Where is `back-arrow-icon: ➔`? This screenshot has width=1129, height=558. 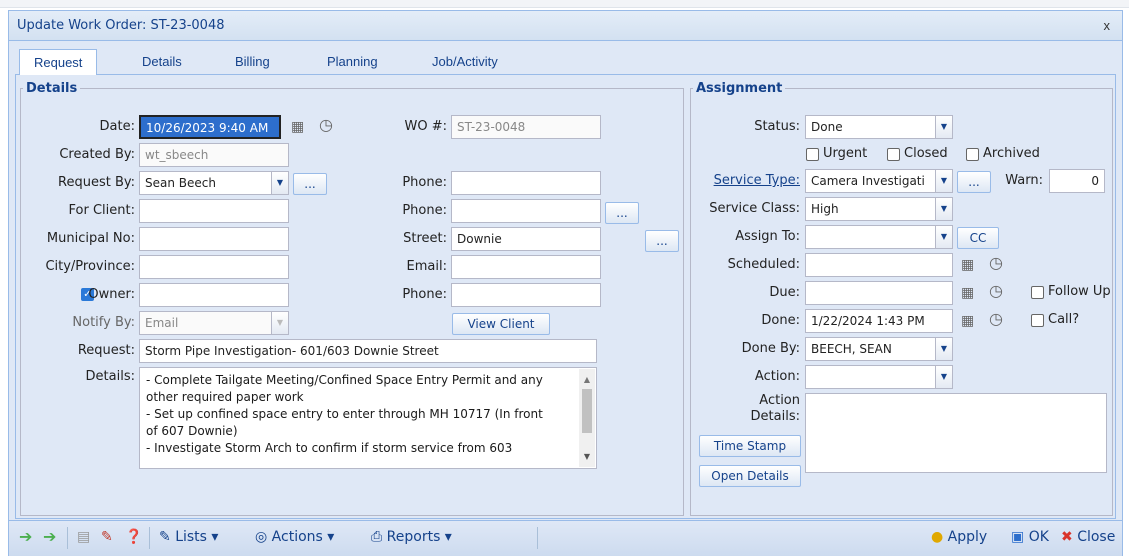 back-arrow-icon: ➔ is located at coordinates (25, 536).